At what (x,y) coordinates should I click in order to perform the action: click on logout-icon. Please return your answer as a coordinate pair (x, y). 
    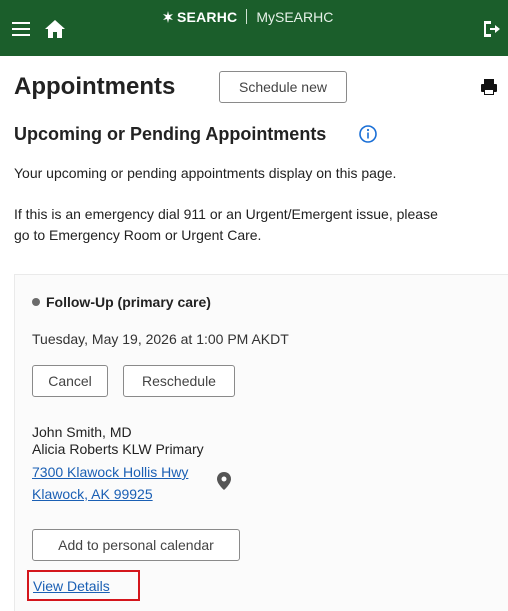
    Looking at the image, I should click on (491, 29).